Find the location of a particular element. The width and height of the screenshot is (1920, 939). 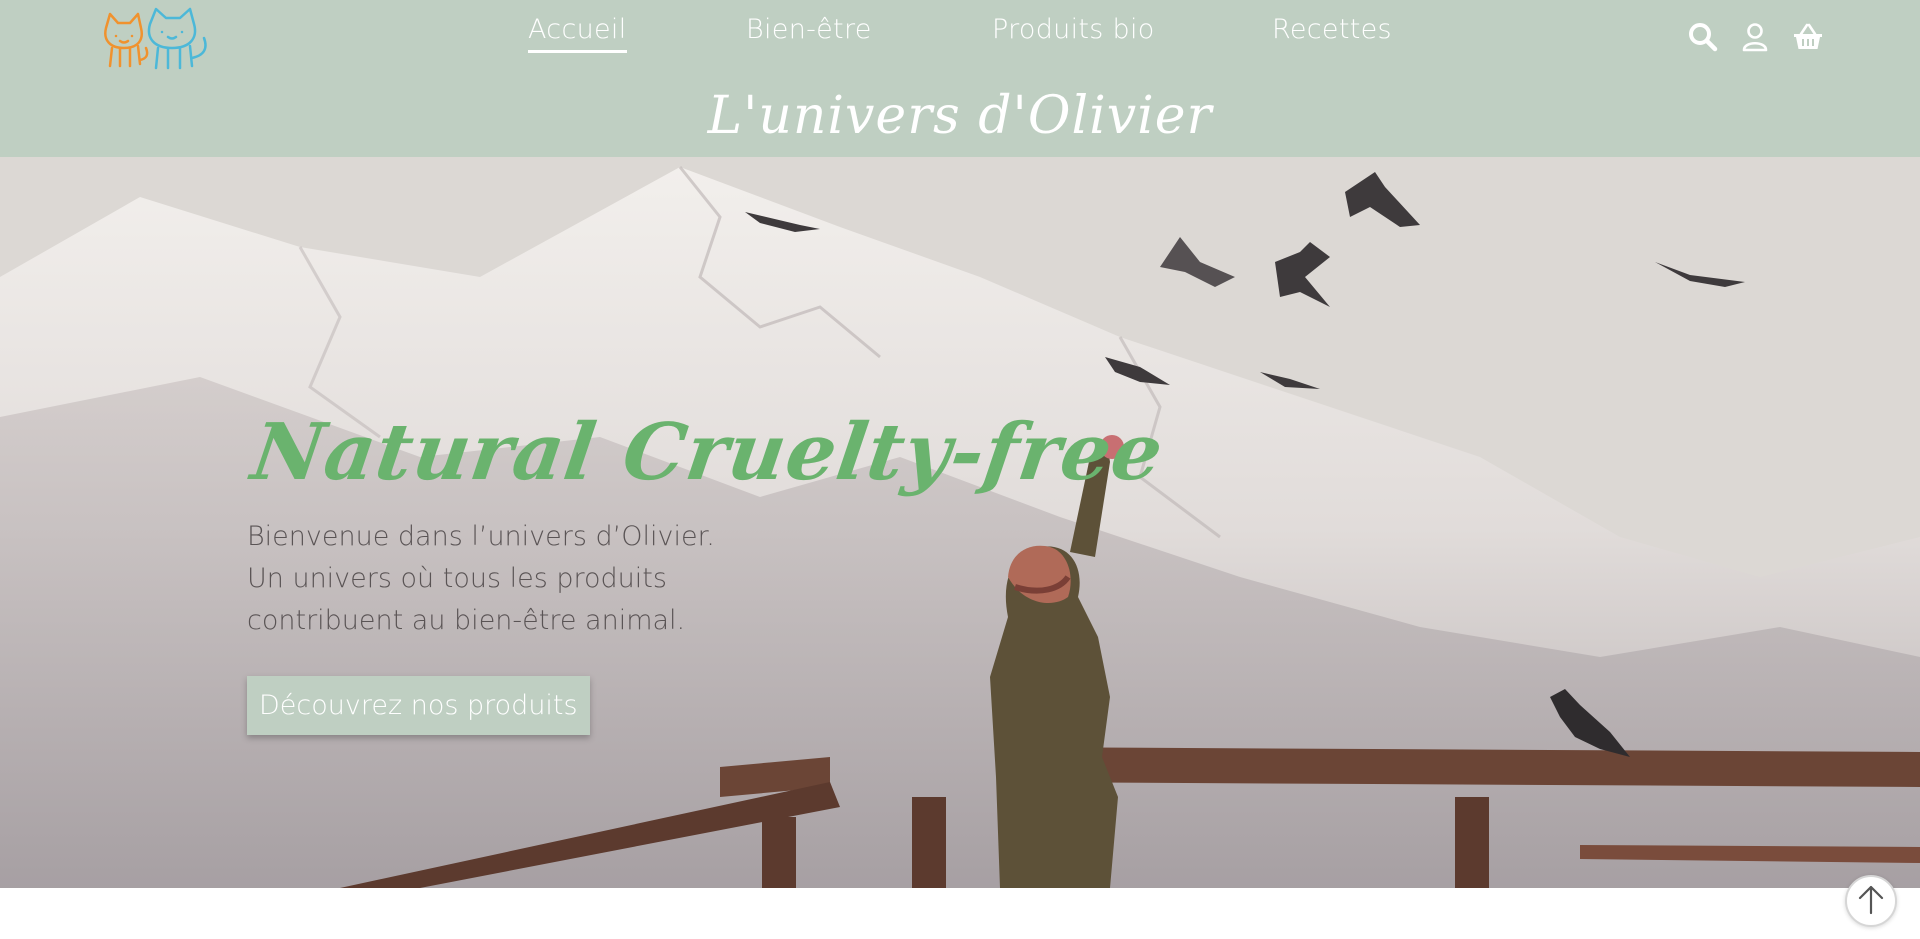

hero-line: Bienvenue dans l’univers d’Olivier. is located at coordinates (481, 536).